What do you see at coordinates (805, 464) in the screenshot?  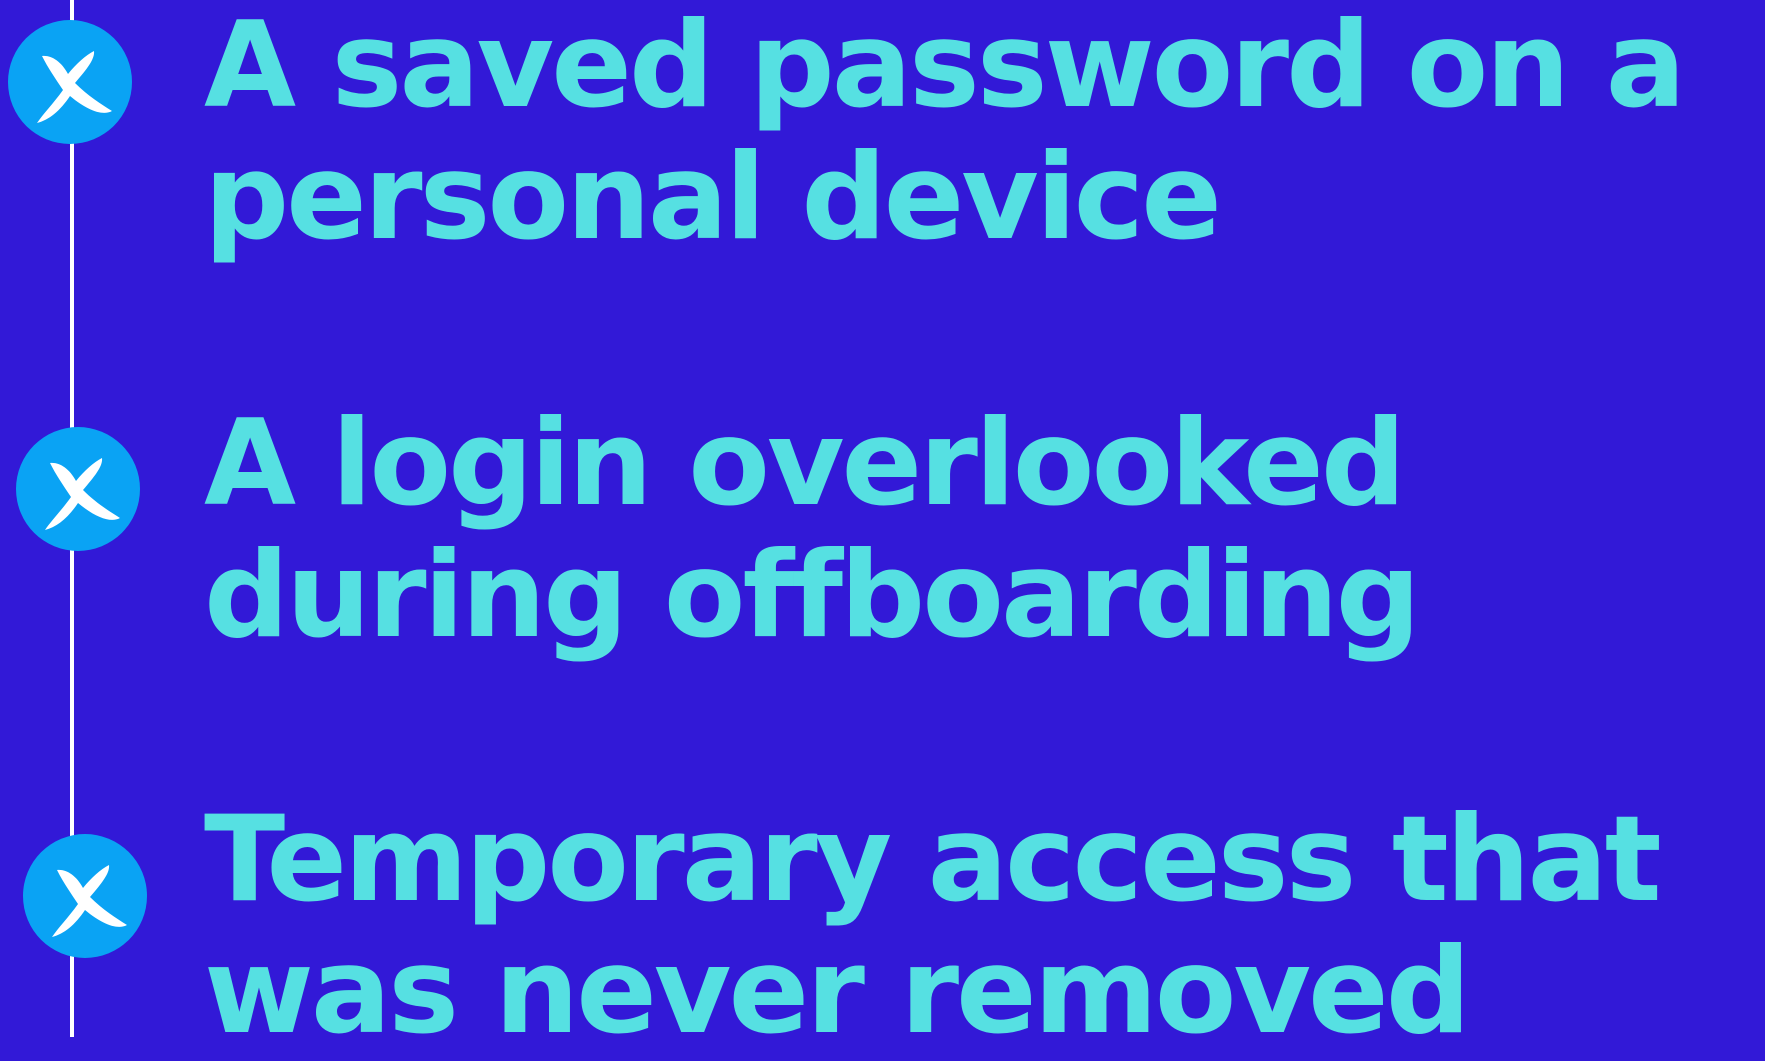 I see `risk-item-2-line-1: A login overlooked` at bounding box center [805, 464].